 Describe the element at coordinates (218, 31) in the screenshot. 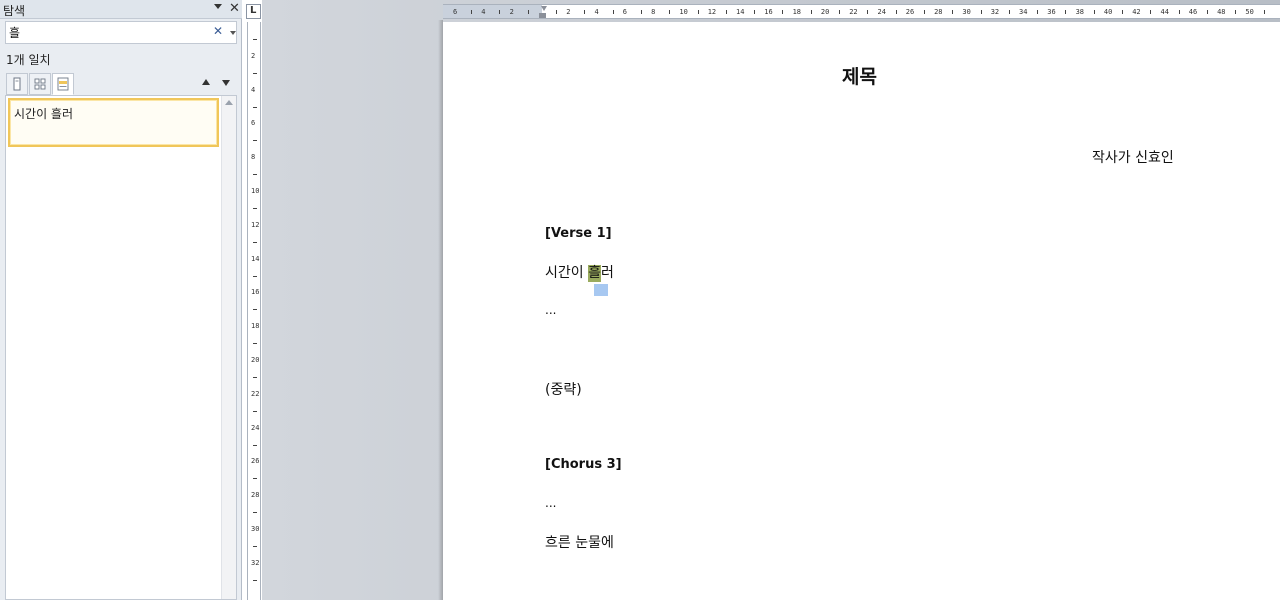

I see `clear-search-icon: ✕` at that location.